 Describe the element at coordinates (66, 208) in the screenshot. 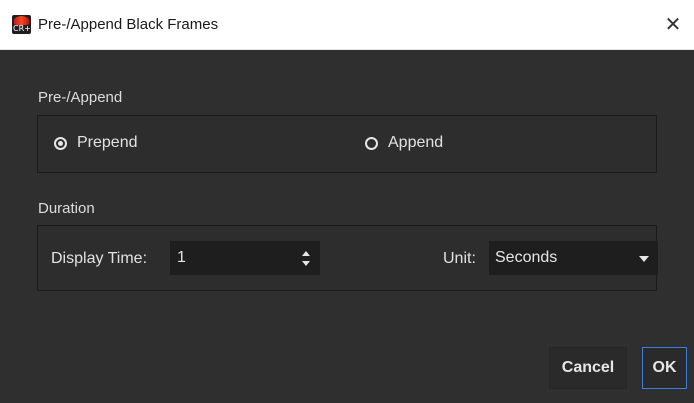

I see `duration-heading: Duration` at that location.